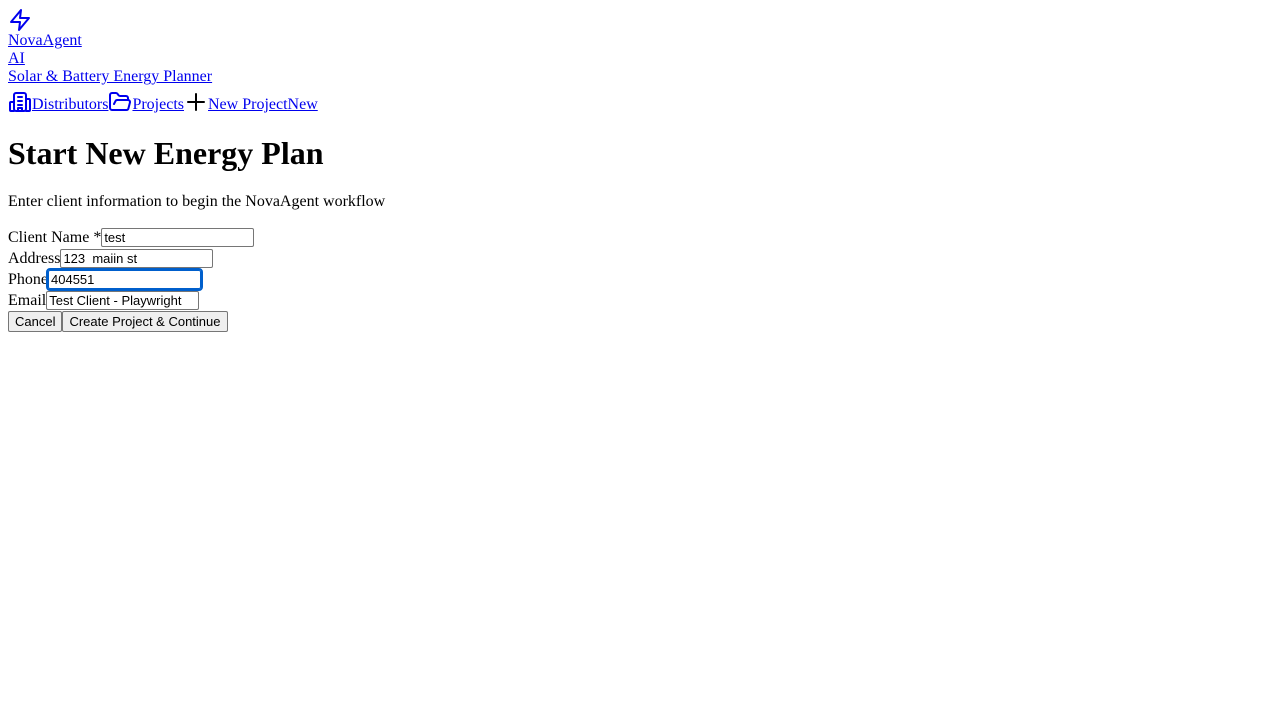  What do you see at coordinates (35, 321) in the screenshot?
I see `cancel-button: Cancel` at bounding box center [35, 321].